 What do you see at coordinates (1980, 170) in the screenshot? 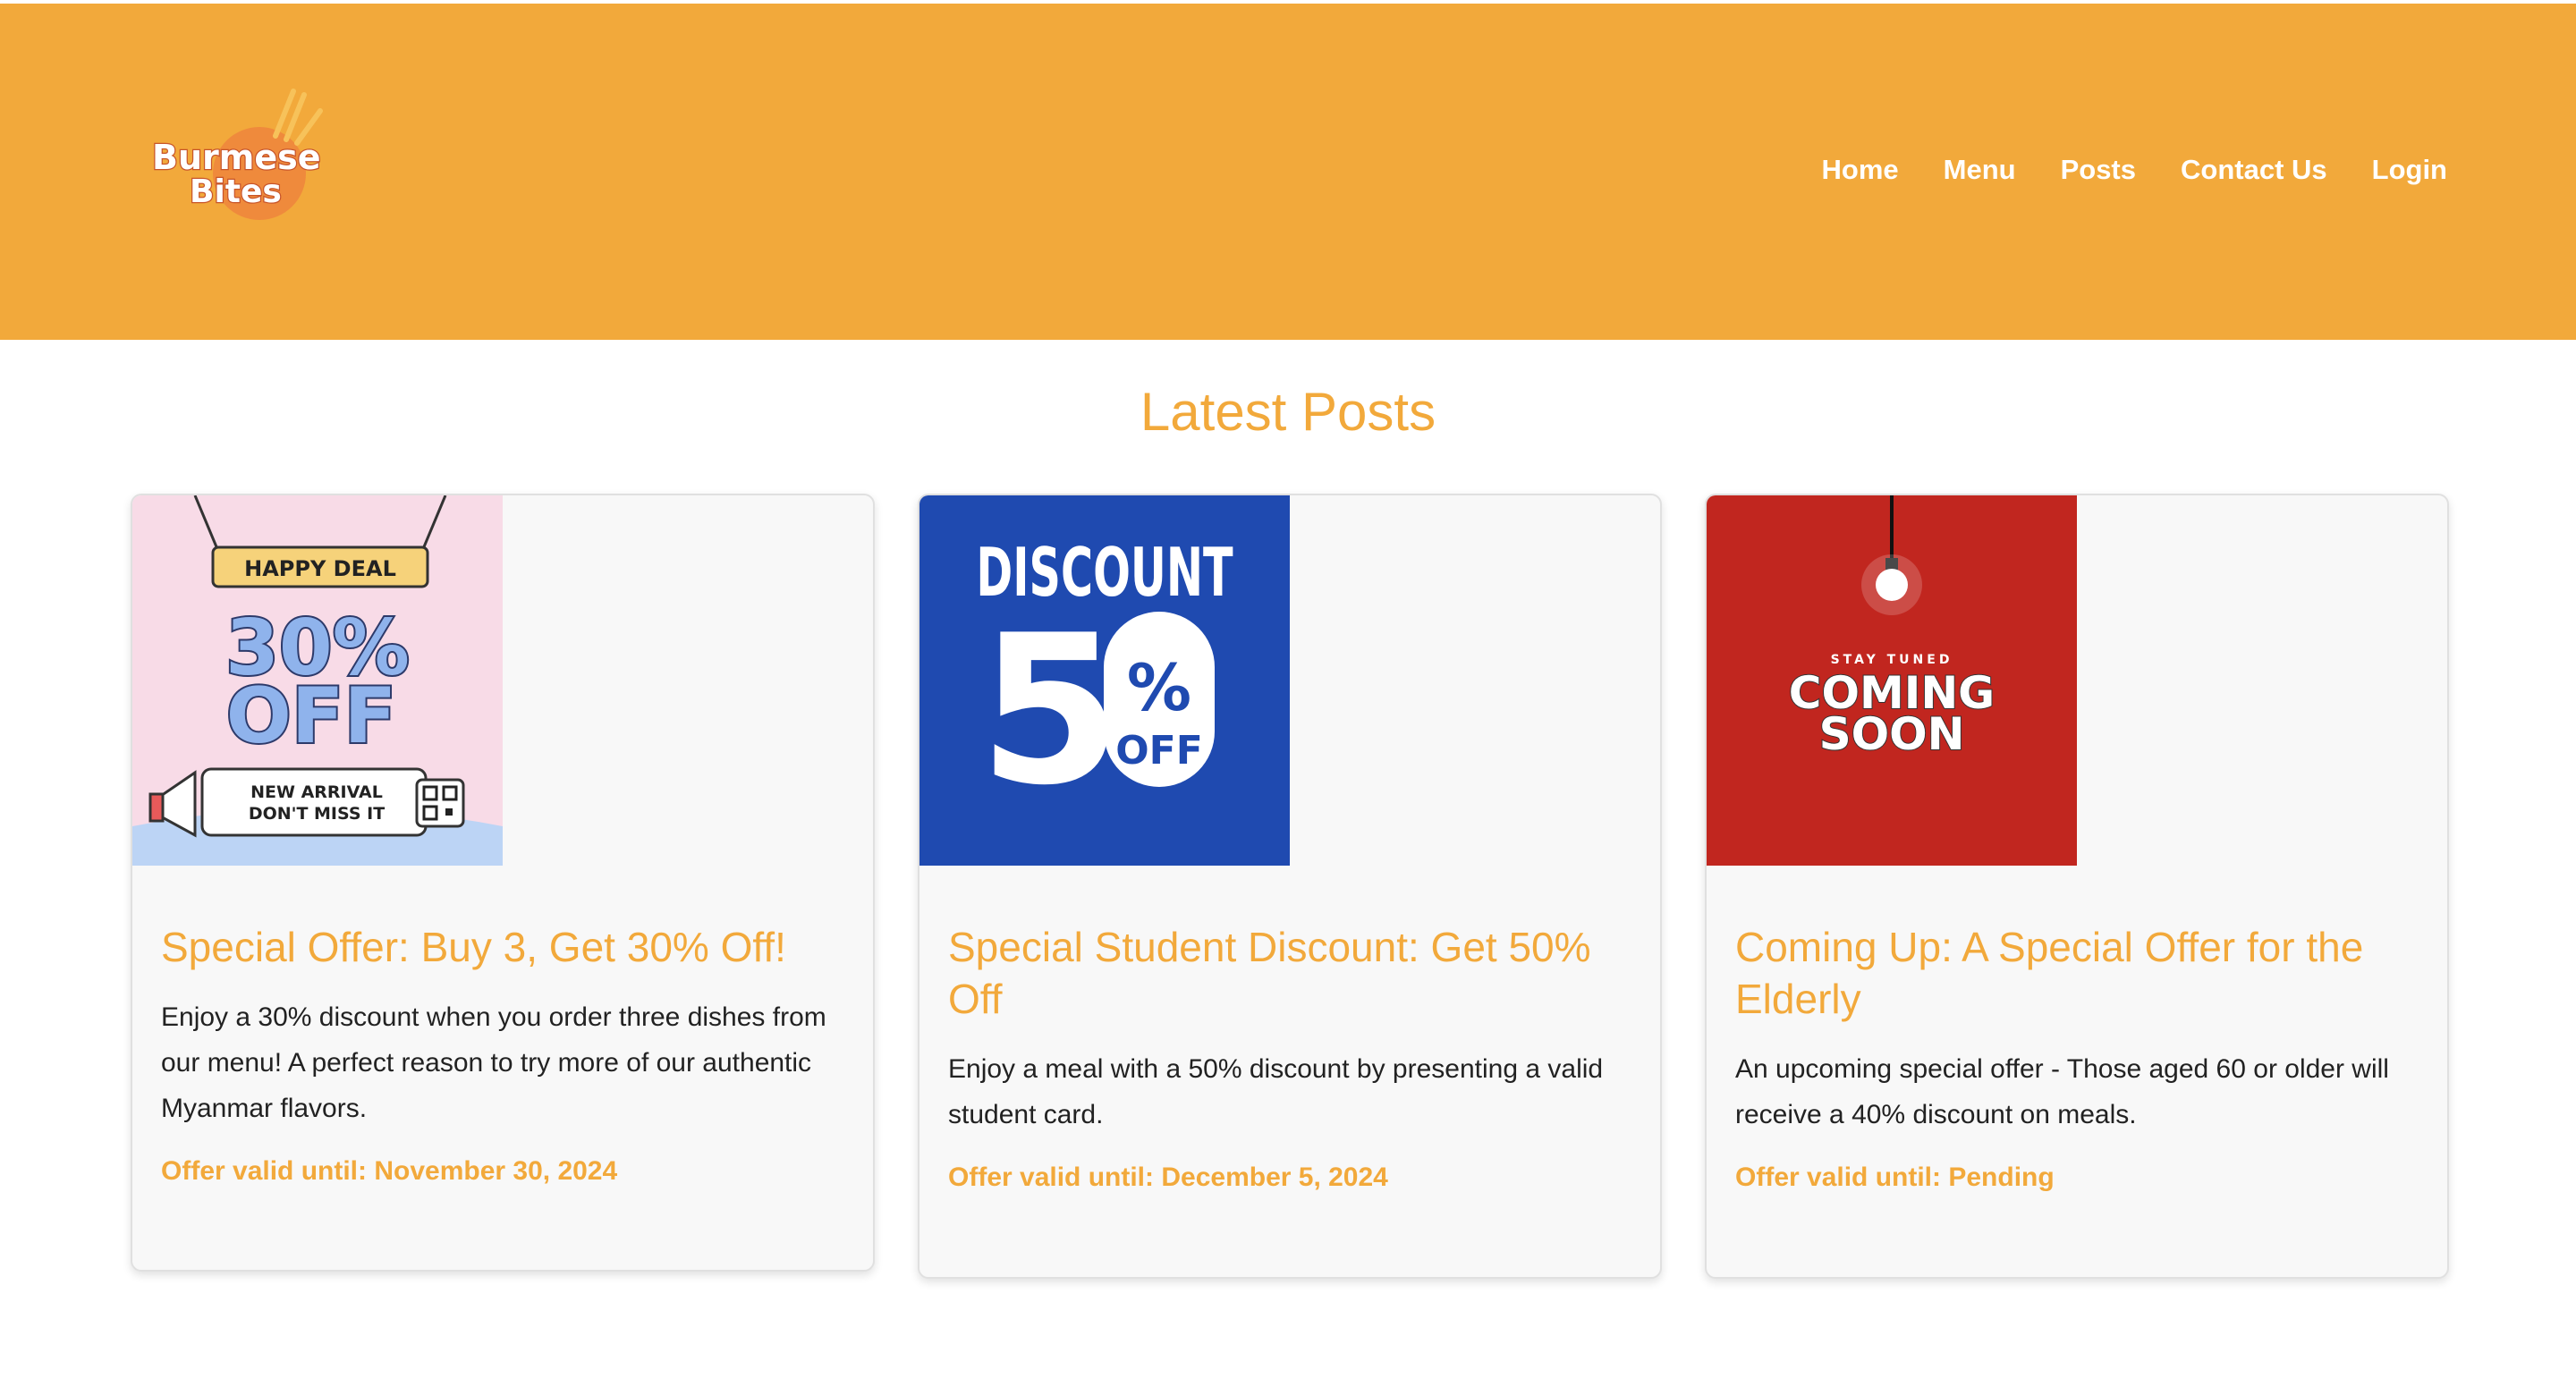
I see `nav-menu-link: Menu` at bounding box center [1980, 170].